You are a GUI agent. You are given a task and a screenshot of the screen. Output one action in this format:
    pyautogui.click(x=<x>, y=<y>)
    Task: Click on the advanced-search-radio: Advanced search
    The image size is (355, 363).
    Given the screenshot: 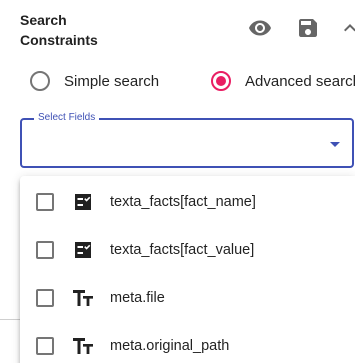 What is the action you would take?
    pyautogui.click(x=283, y=81)
    